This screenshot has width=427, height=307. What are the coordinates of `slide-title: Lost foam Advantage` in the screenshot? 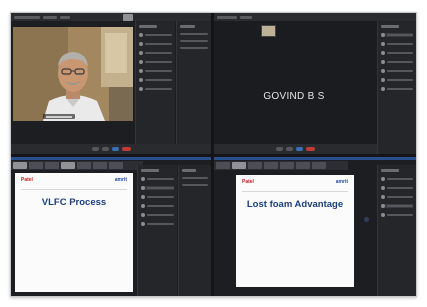 It's located at (295, 204).